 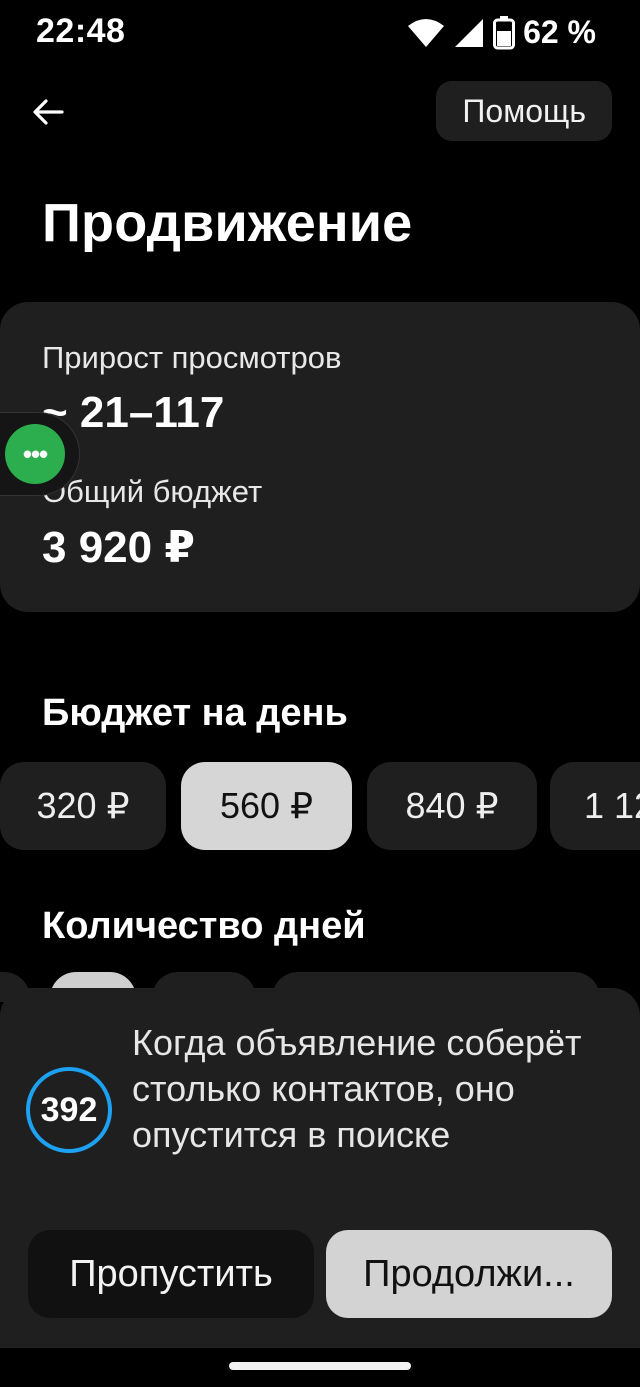 I want to click on top-bar: Помощь, so click(x=320, y=111).